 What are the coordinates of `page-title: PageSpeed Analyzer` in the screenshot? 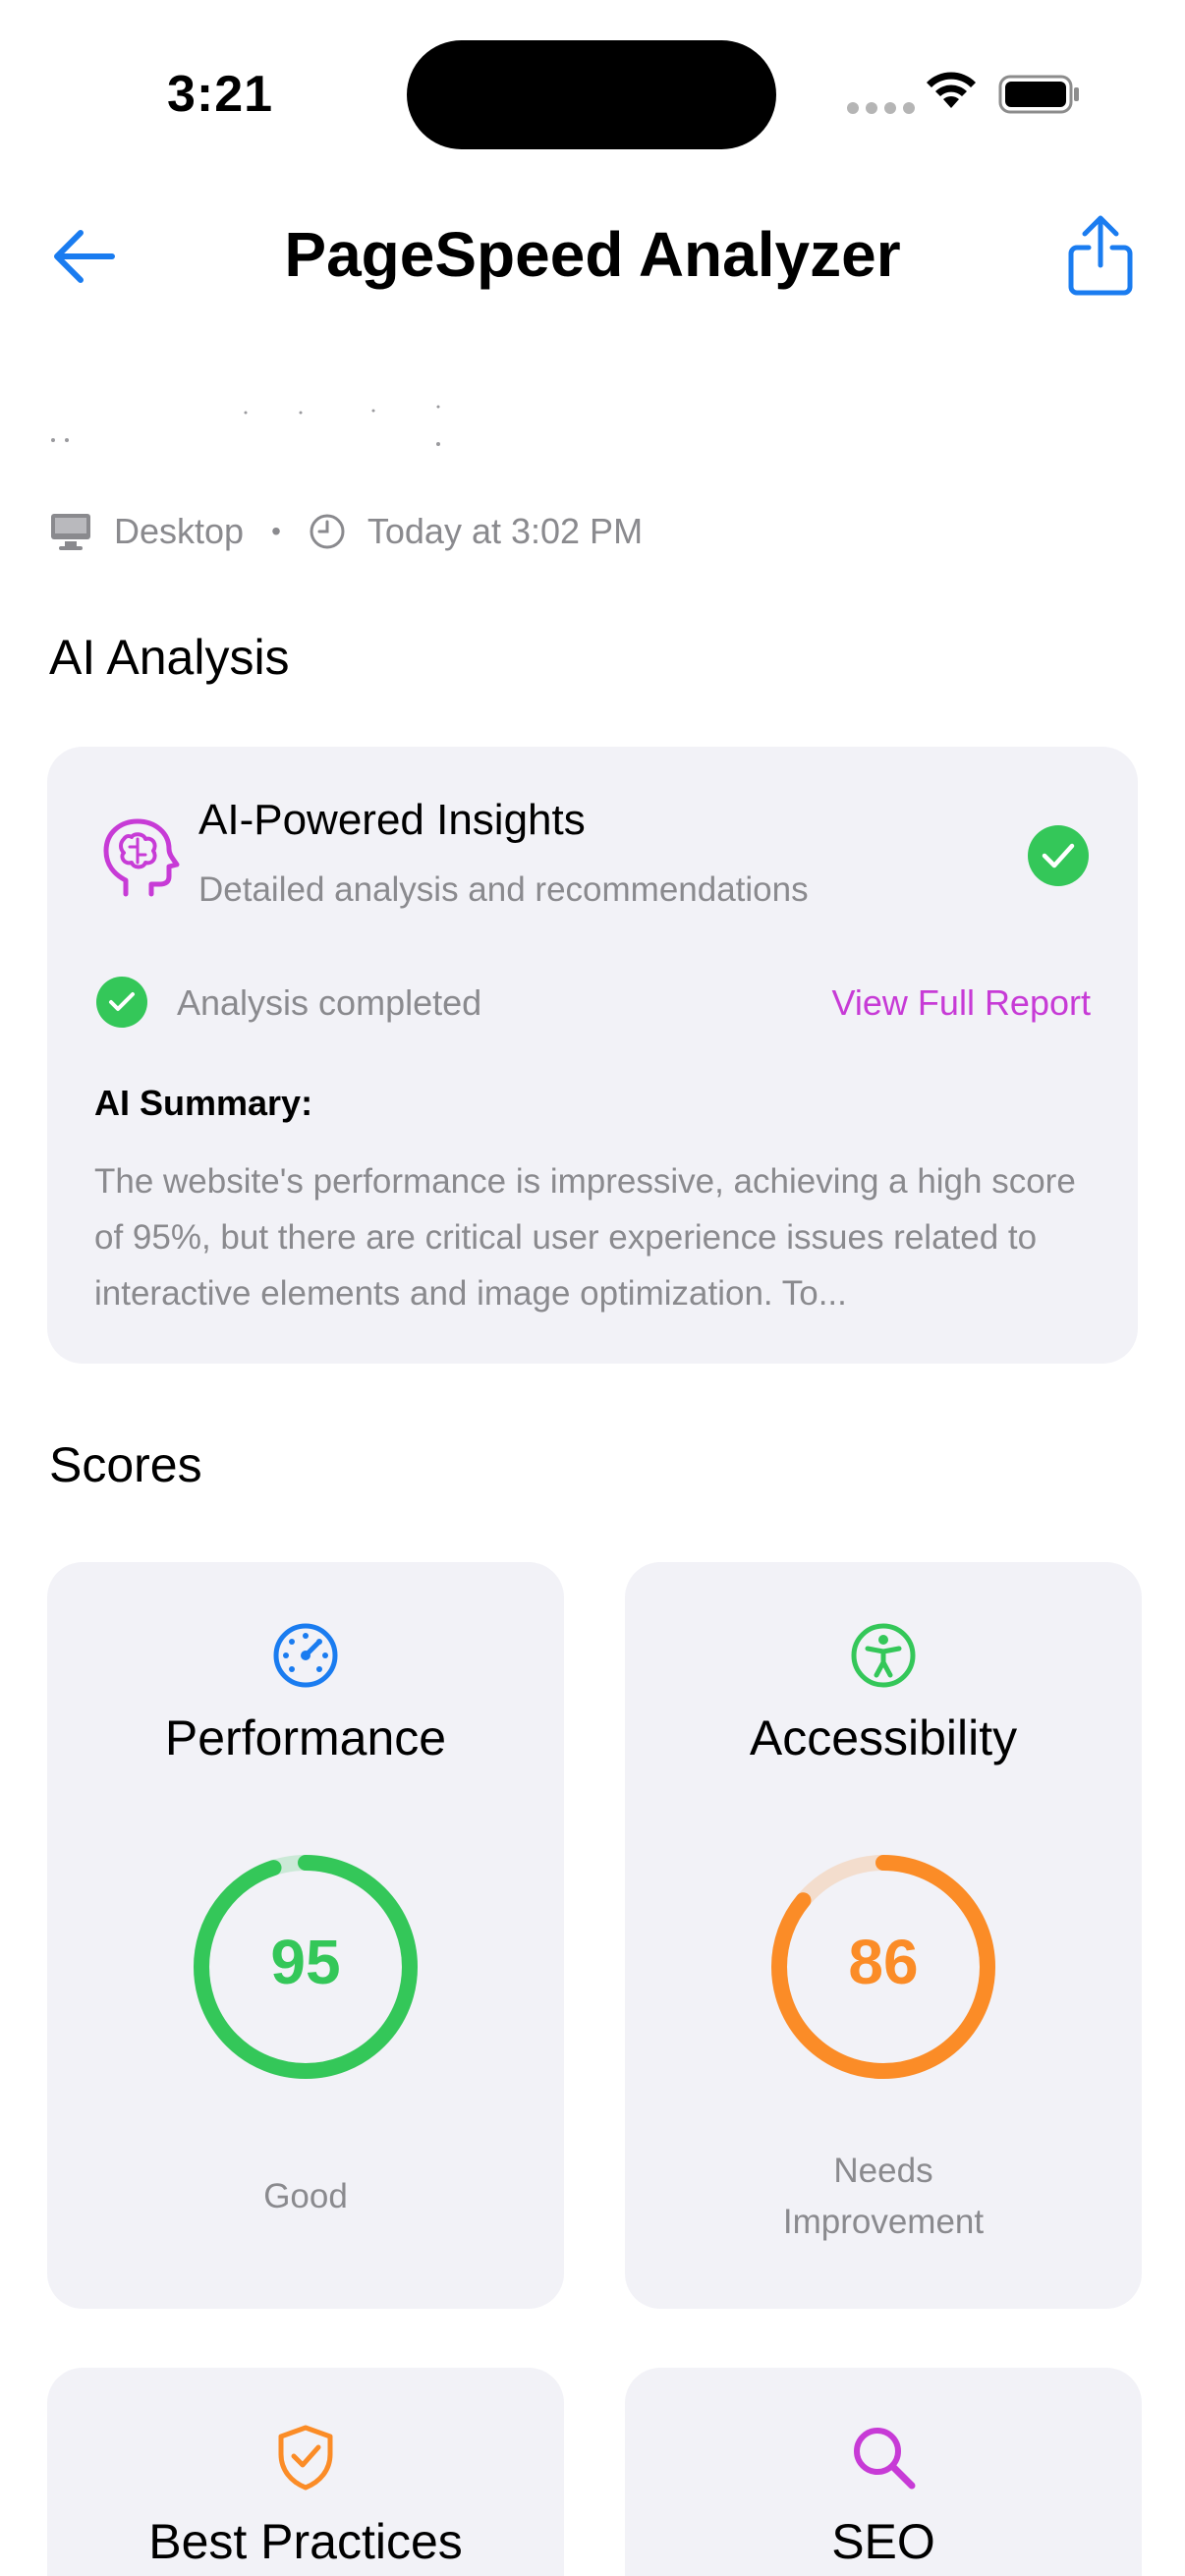 It's located at (592, 254).